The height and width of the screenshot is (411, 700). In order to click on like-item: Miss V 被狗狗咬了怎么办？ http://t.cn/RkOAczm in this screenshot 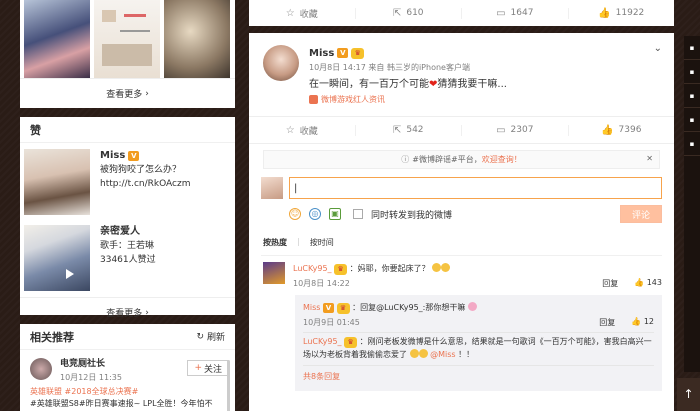, I will do `click(127, 181)`.